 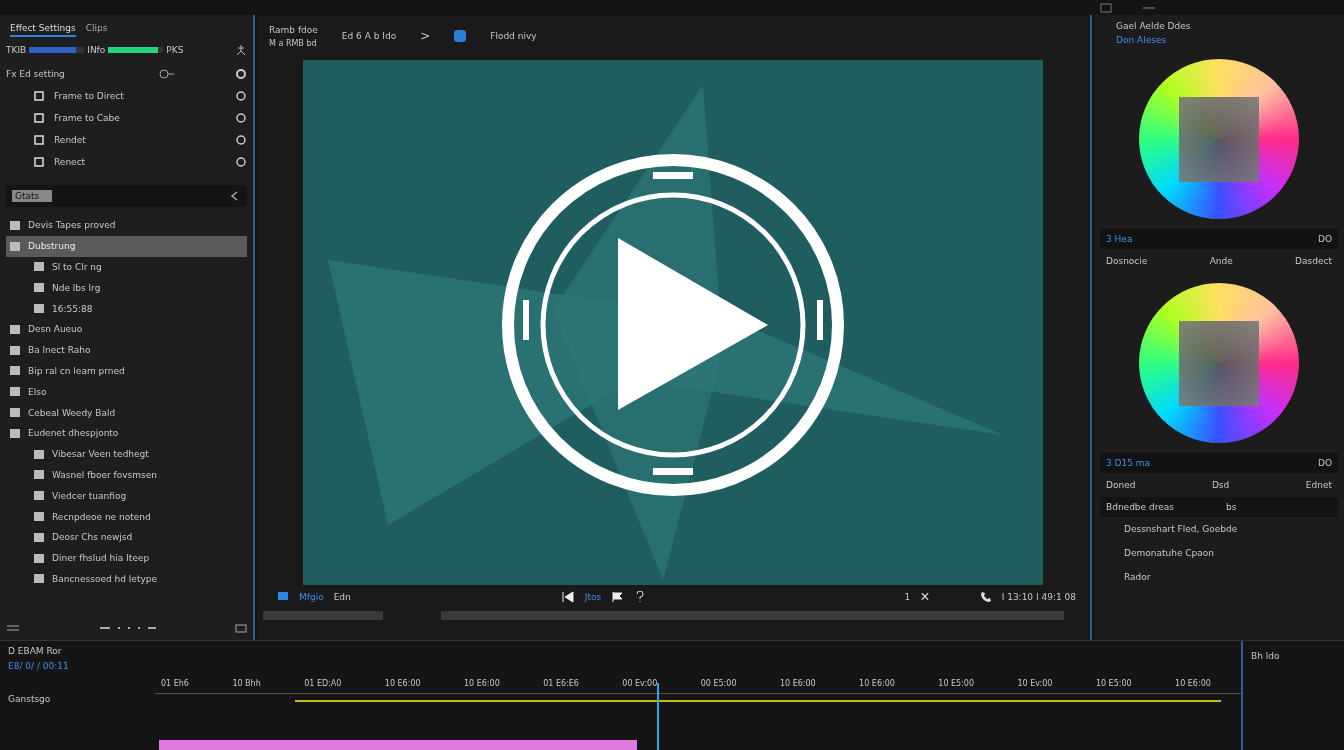 What do you see at coordinates (241, 50) in the screenshot?
I see `figure-icon` at bounding box center [241, 50].